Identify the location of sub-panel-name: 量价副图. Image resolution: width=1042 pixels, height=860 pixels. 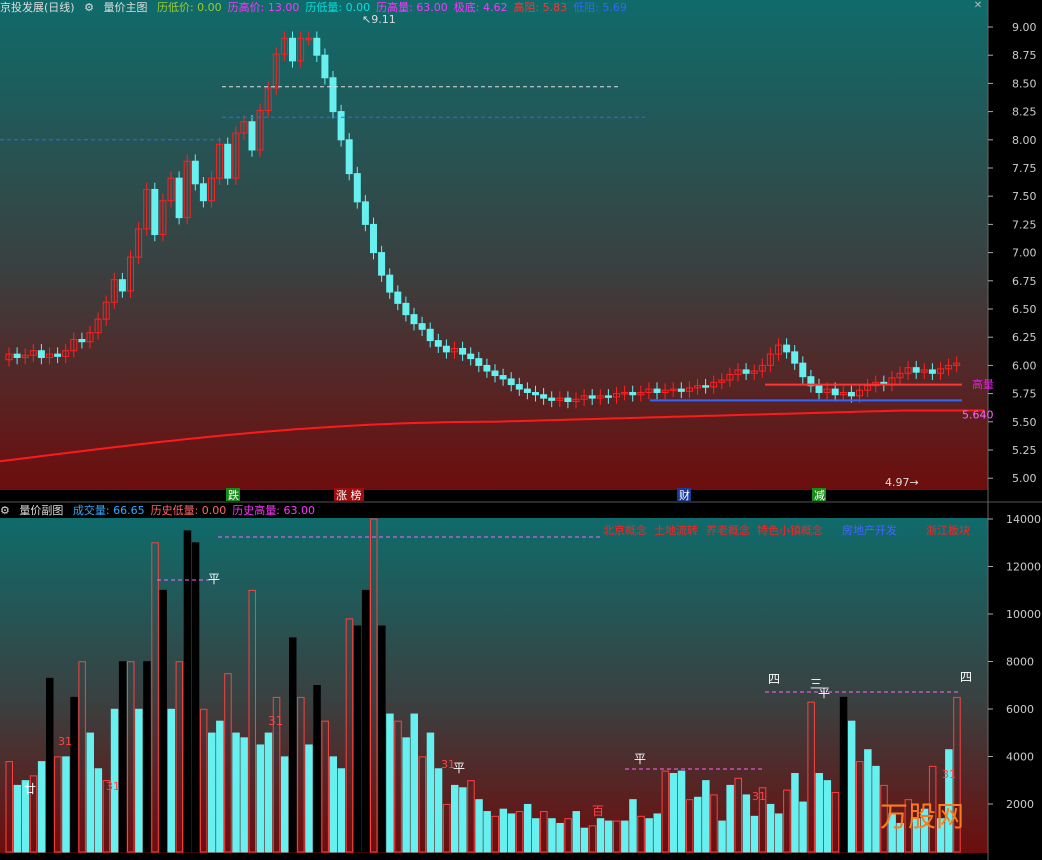
(41, 510).